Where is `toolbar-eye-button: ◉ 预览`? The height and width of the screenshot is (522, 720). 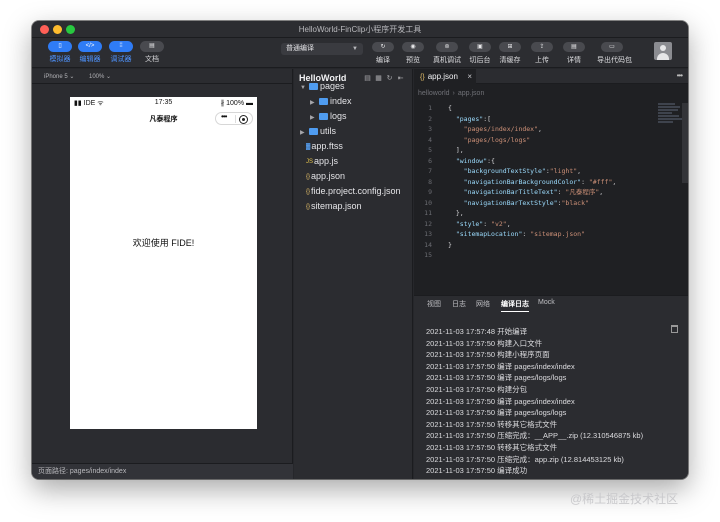 toolbar-eye-button: ◉ 预览 is located at coordinates (413, 53).